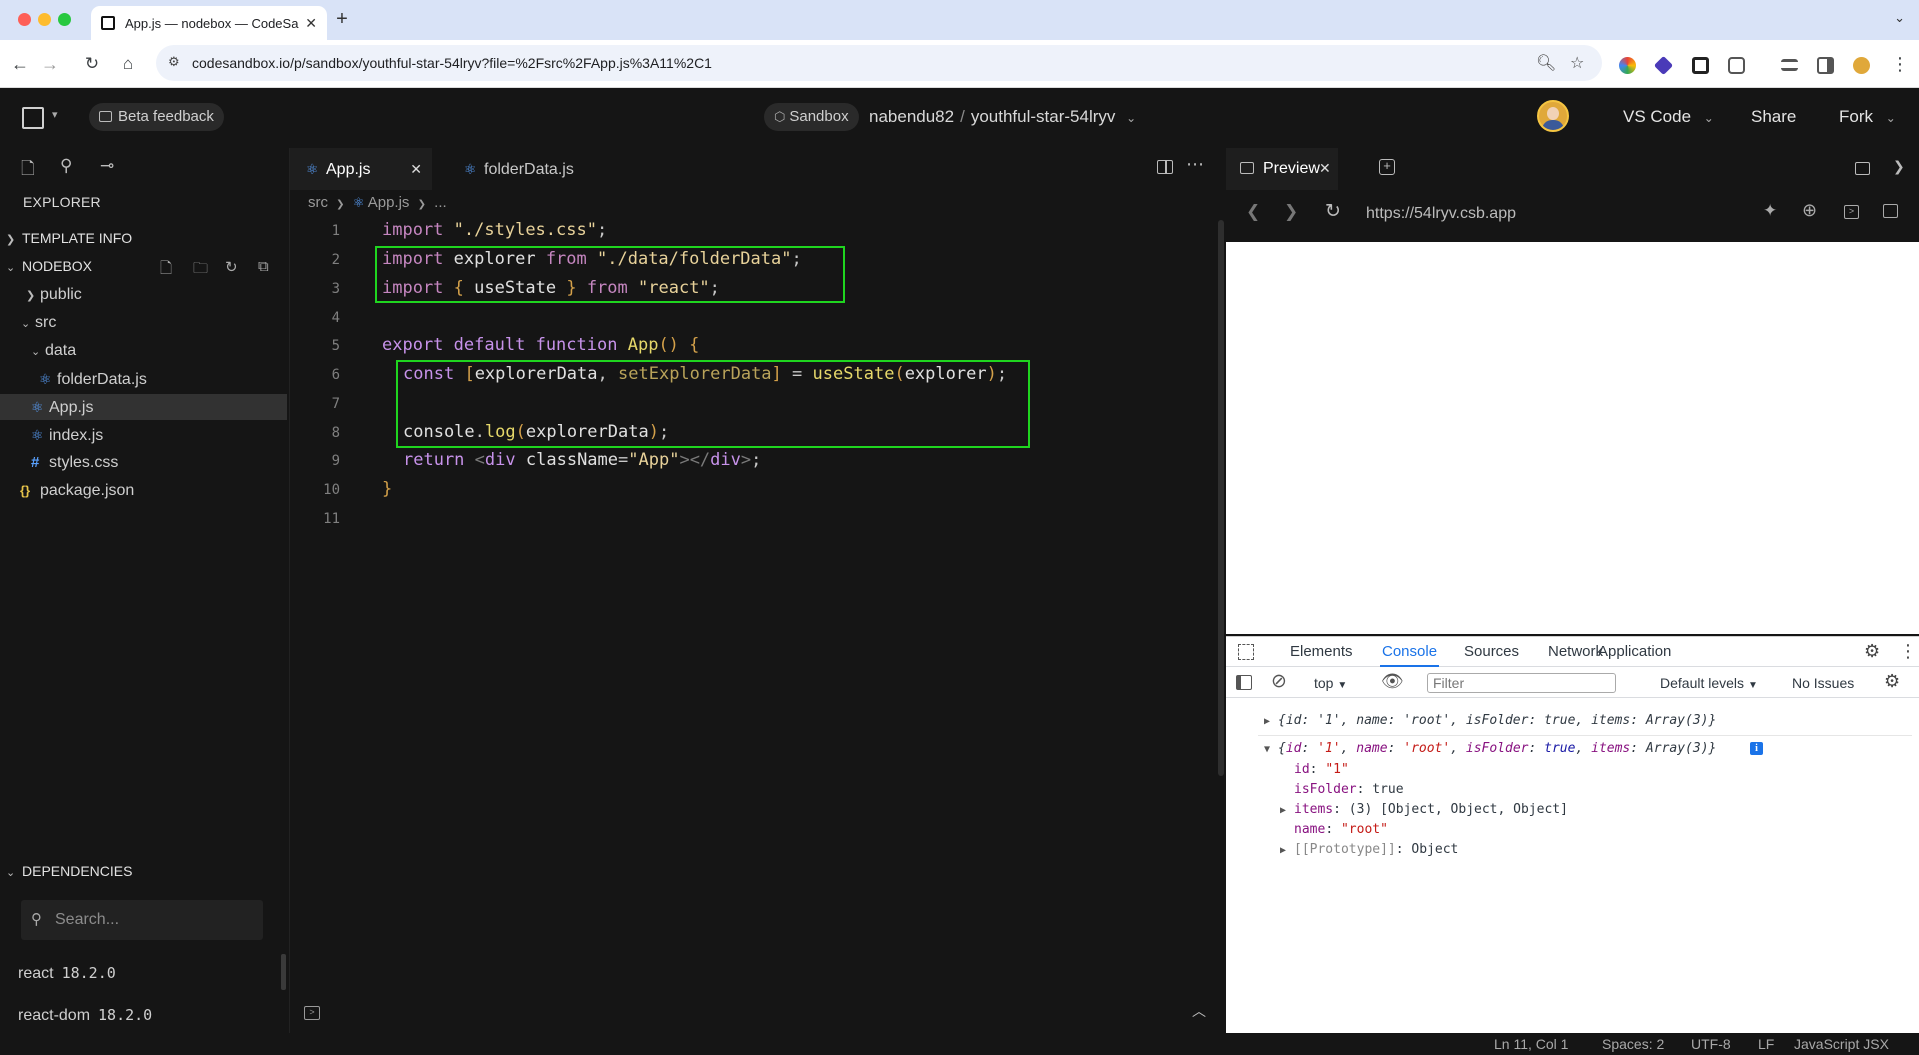 The image size is (1919, 1055). I want to click on editor-tab-app: ⚛ App.js ✕, so click(361, 169).